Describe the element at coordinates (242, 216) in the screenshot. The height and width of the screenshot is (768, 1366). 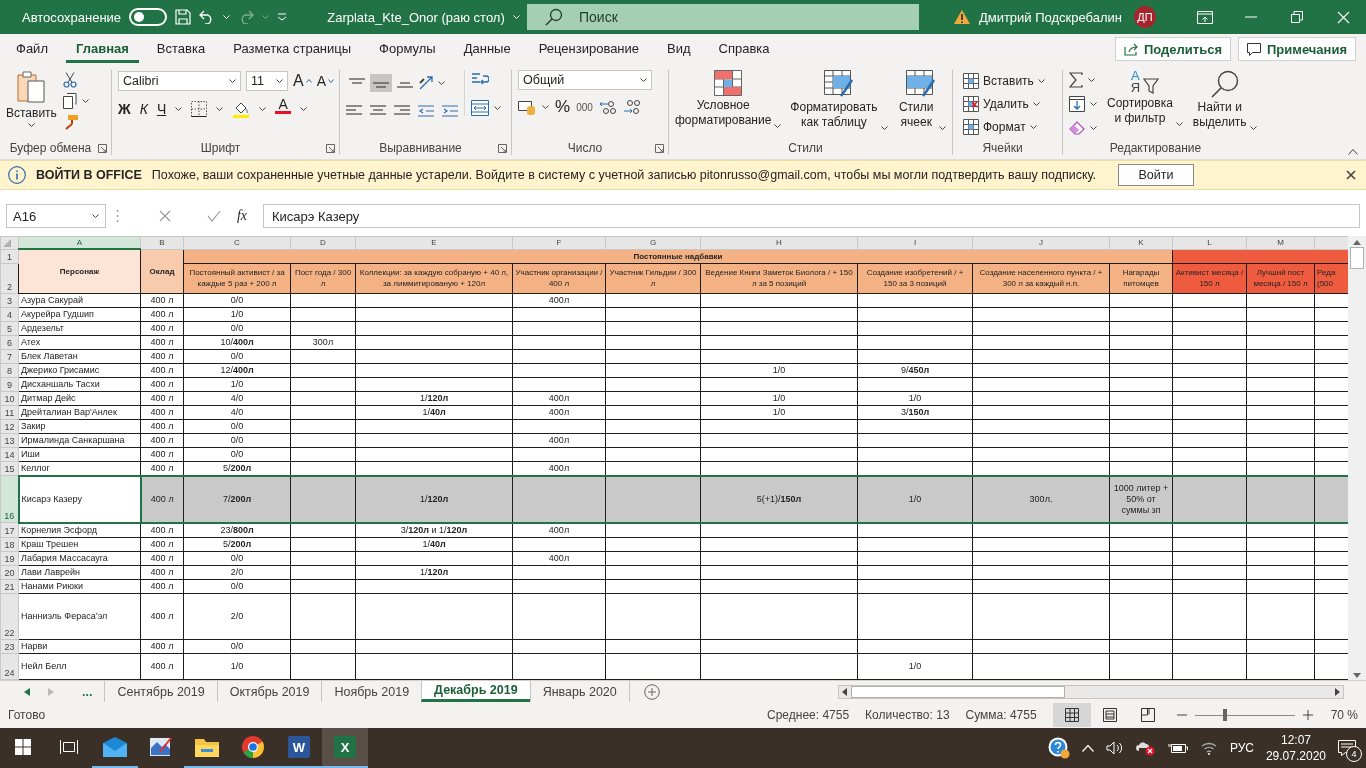
I see `insert-function-button: fx` at that location.